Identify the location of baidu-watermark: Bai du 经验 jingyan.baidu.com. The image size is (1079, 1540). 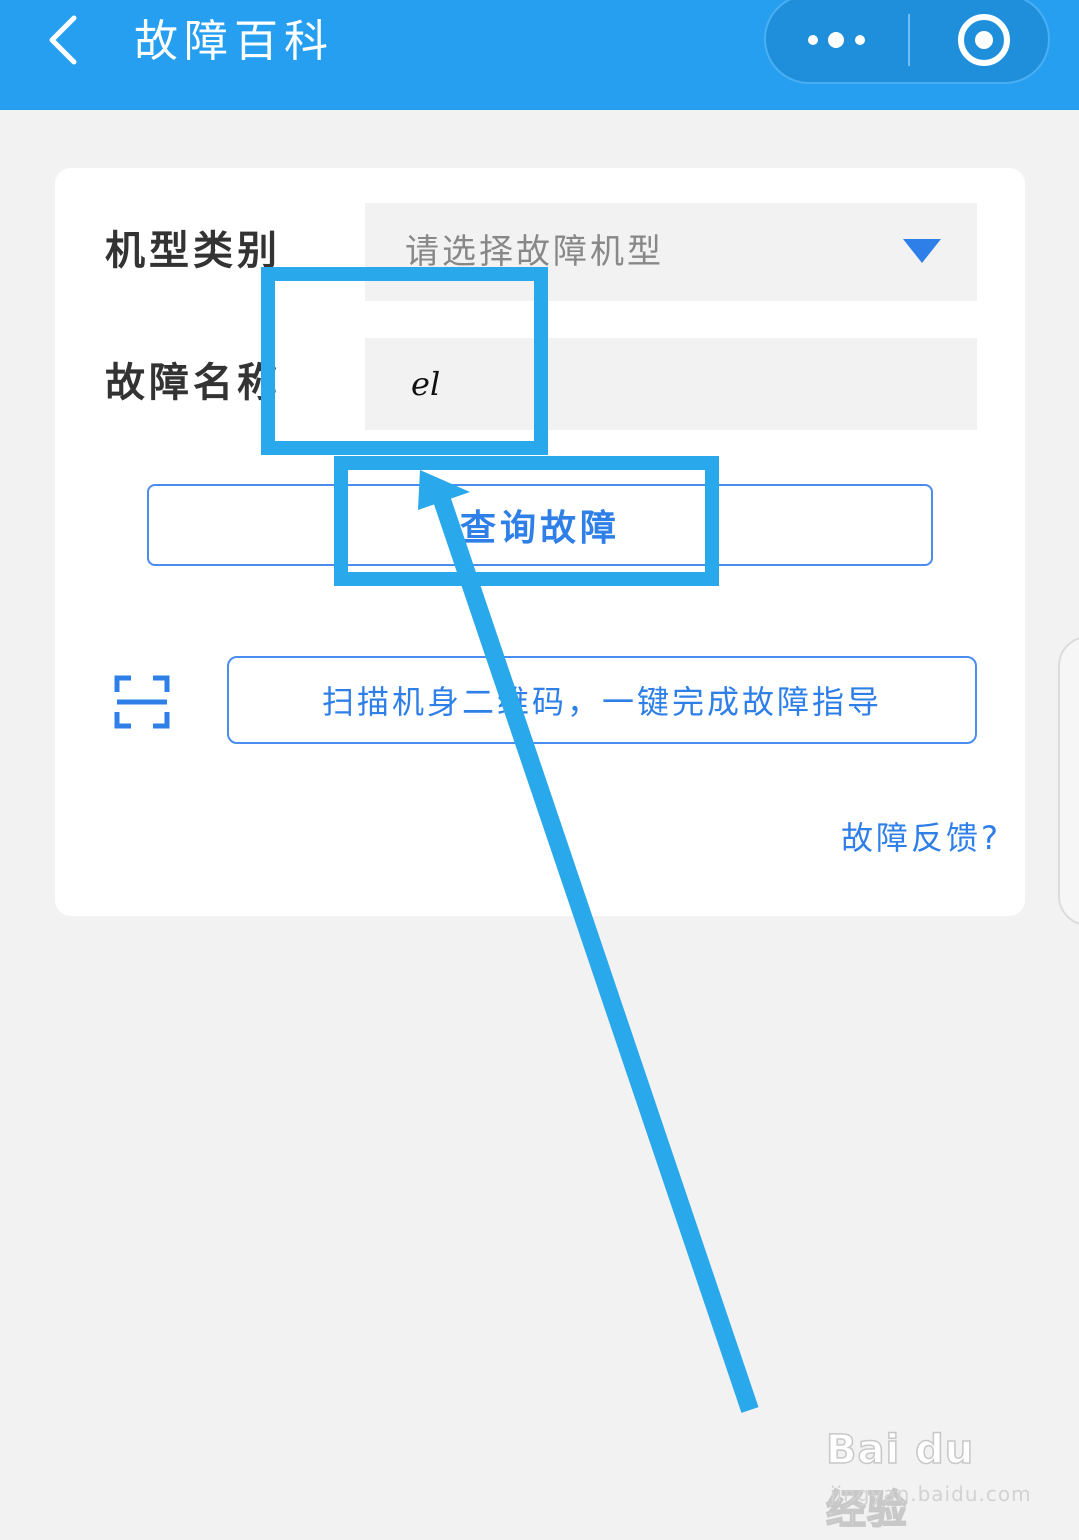
(927, 1477).